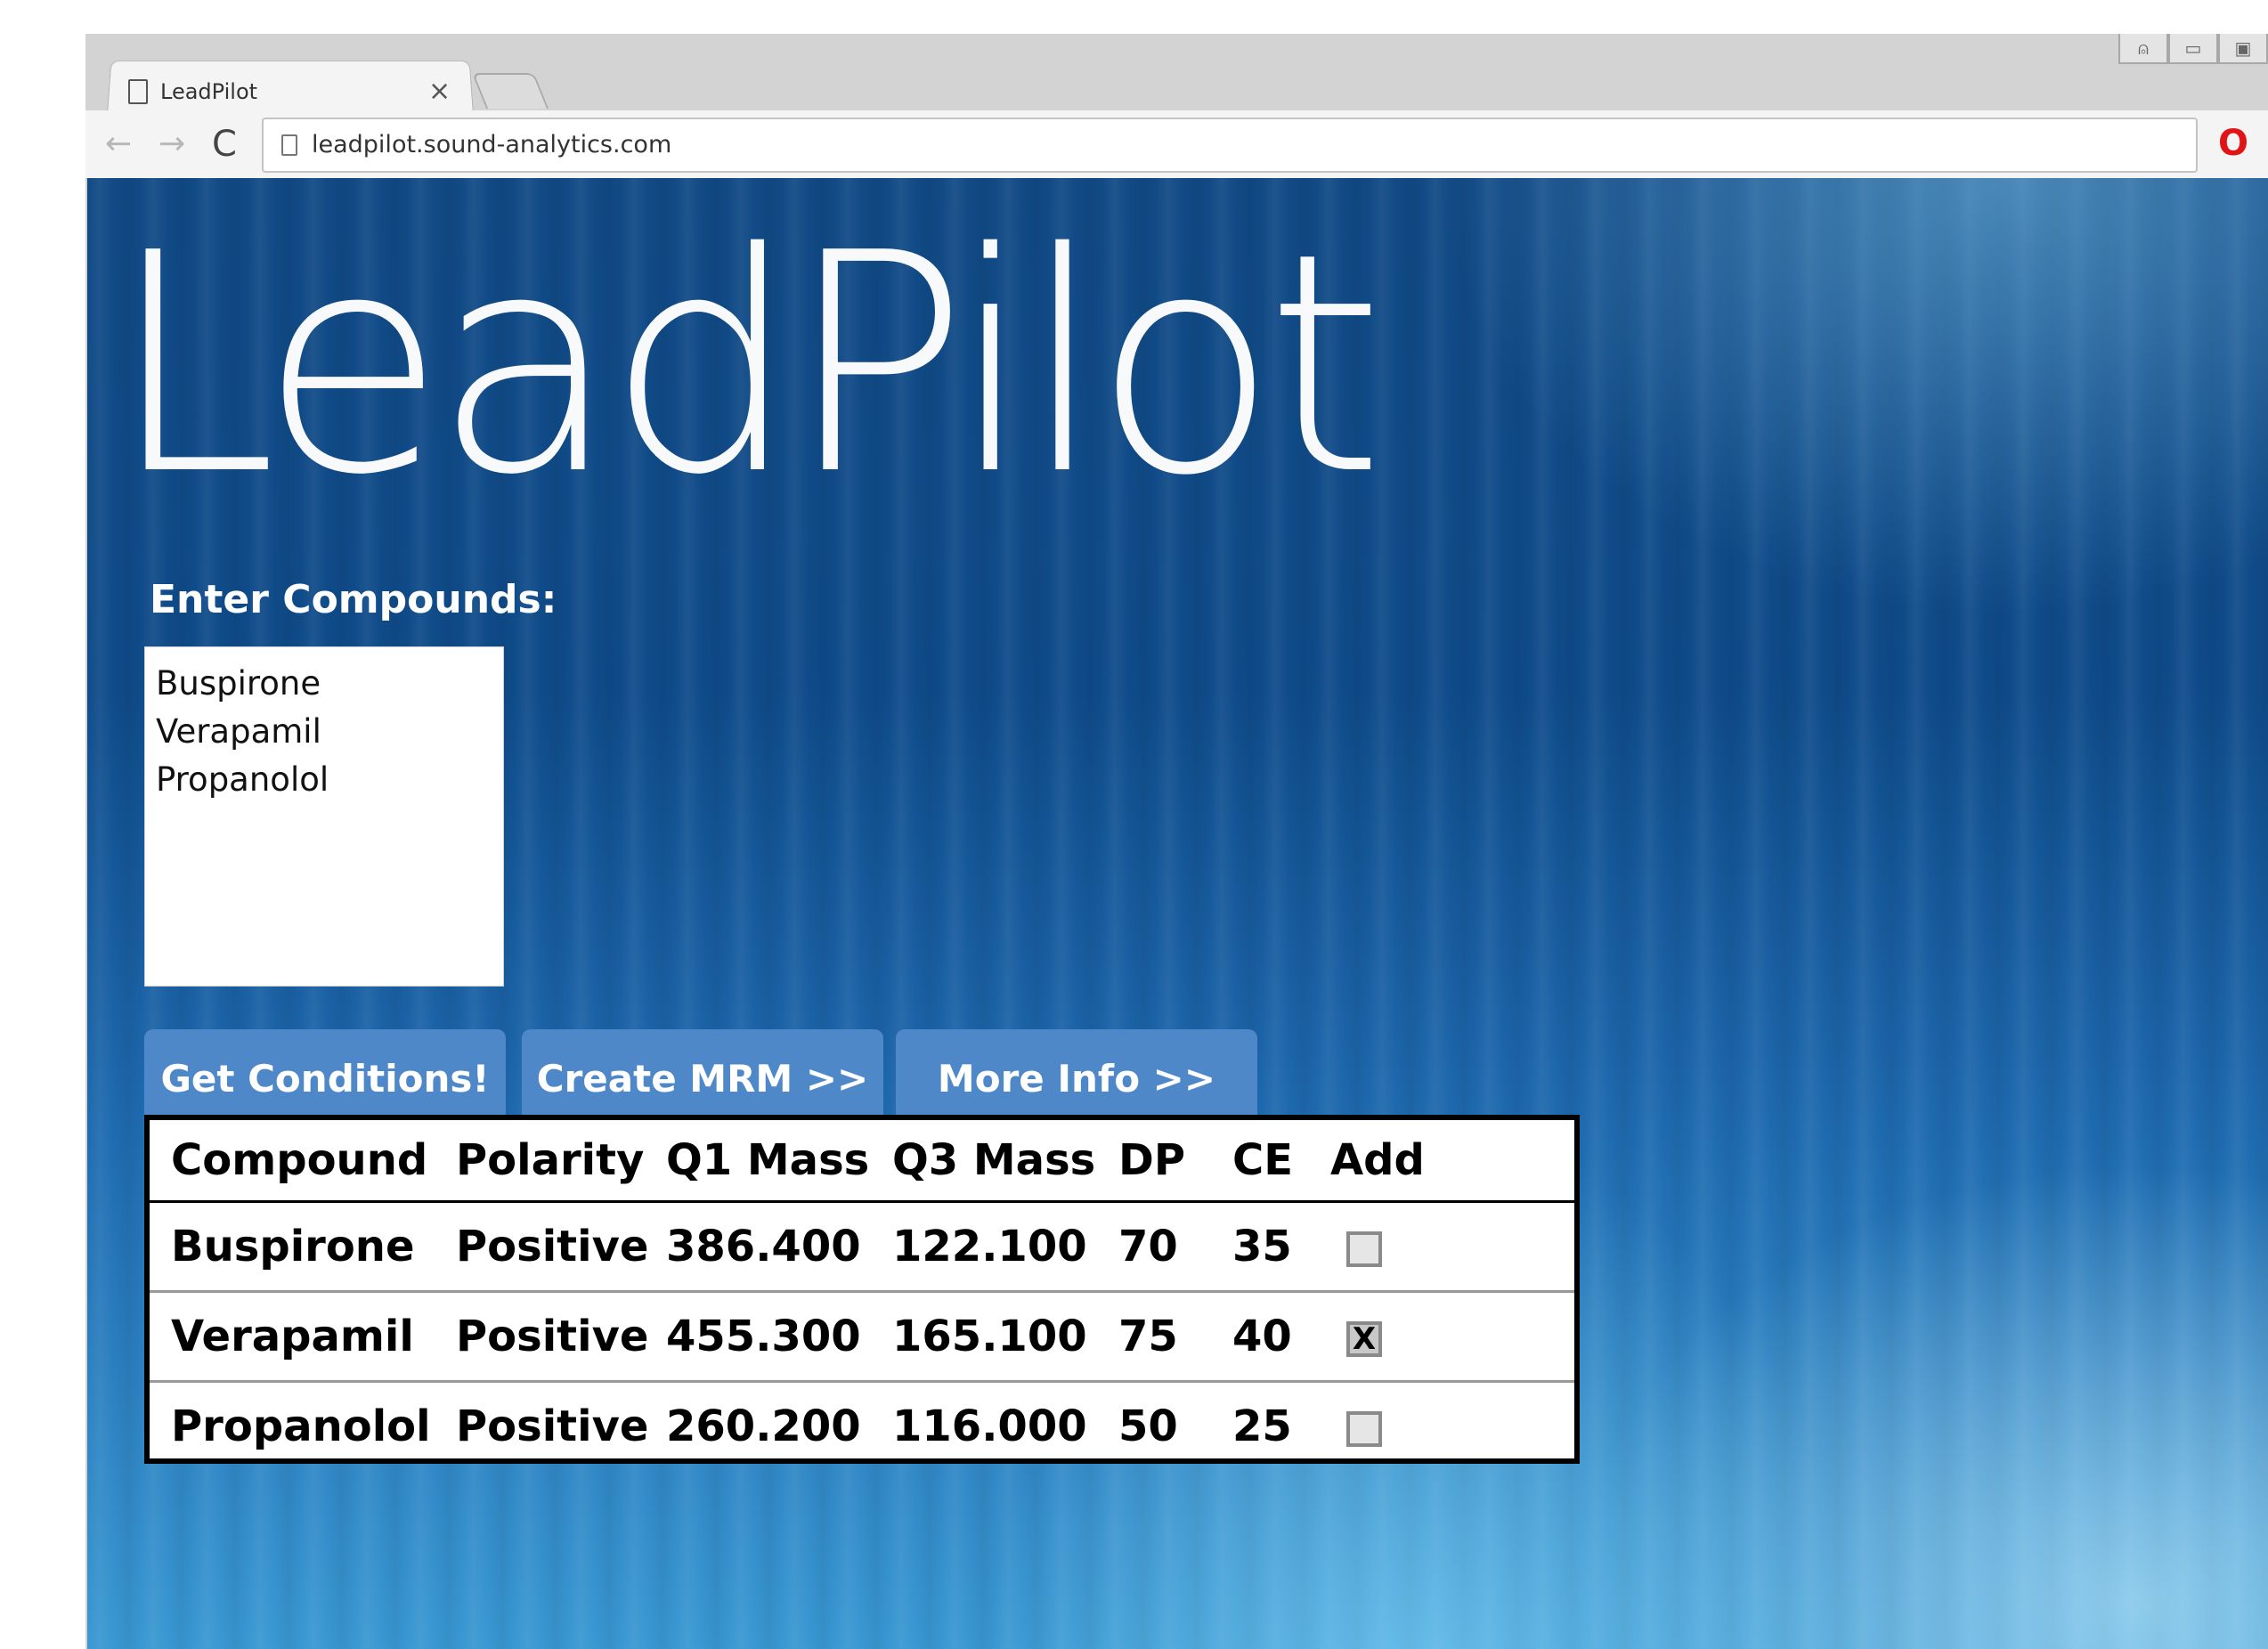 The width and height of the screenshot is (2268, 1649). Describe the element at coordinates (747, 365) in the screenshot. I see `leadpilot-logo: LeadPilot` at that location.